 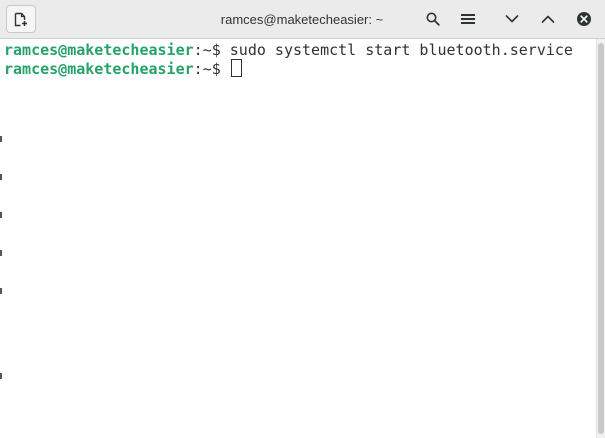 I want to click on search-icon, so click(x=433, y=19).